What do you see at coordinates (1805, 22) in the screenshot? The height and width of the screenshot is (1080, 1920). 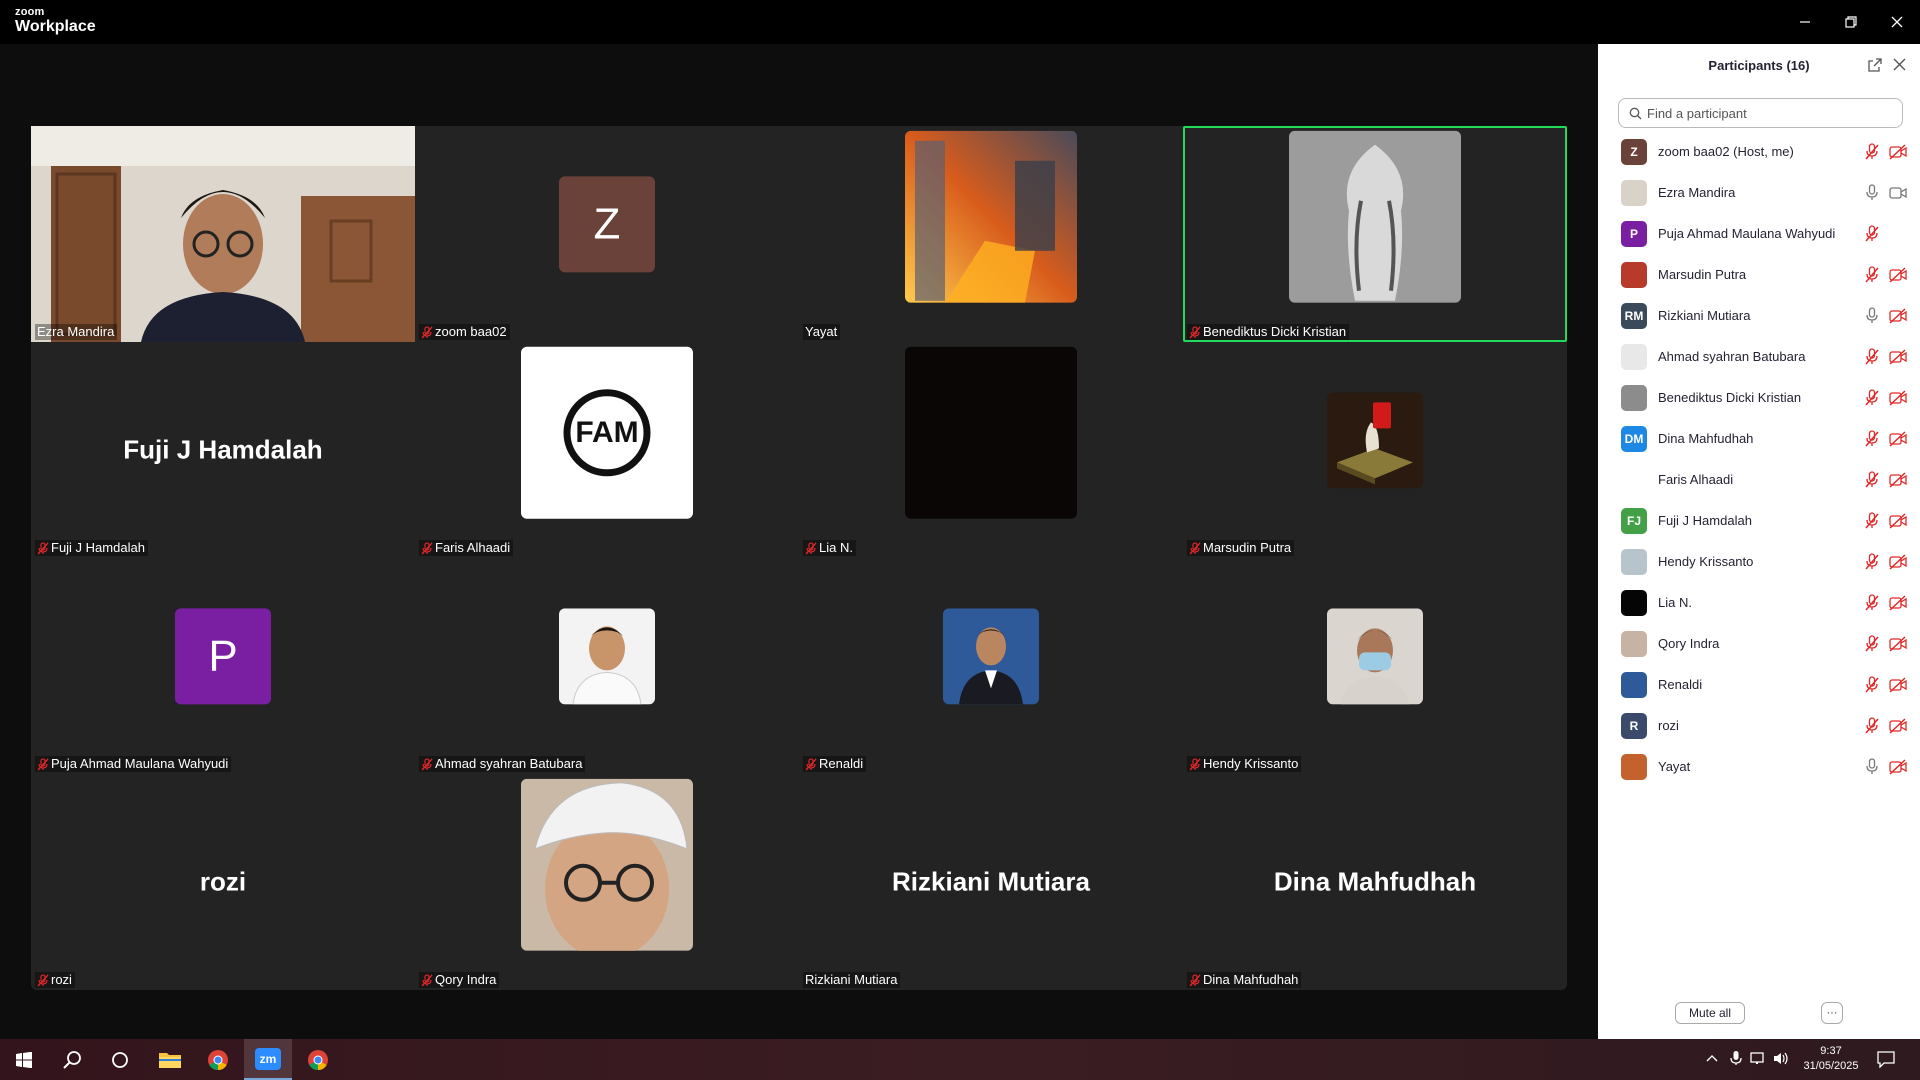 I see `minimize-button` at bounding box center [1805, 22].